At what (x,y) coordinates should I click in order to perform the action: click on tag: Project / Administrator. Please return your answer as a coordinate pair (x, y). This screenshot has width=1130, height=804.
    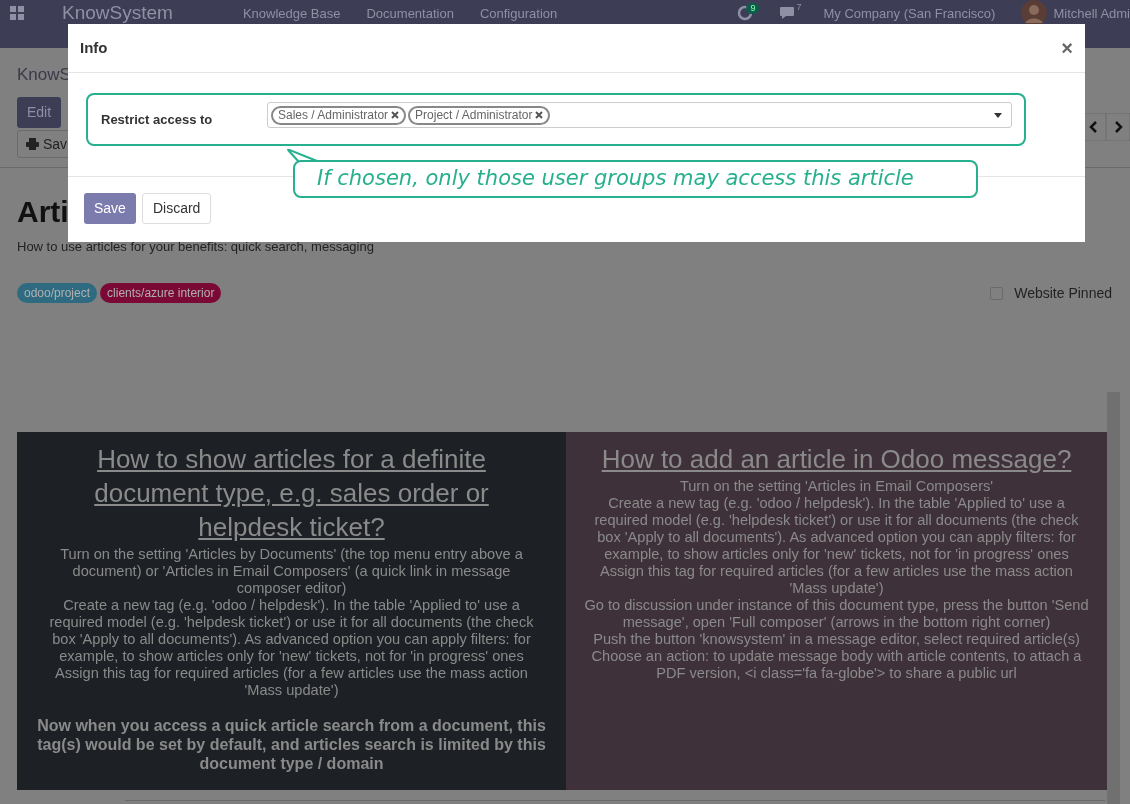
    Looking at the image, I should click on (479, 115).